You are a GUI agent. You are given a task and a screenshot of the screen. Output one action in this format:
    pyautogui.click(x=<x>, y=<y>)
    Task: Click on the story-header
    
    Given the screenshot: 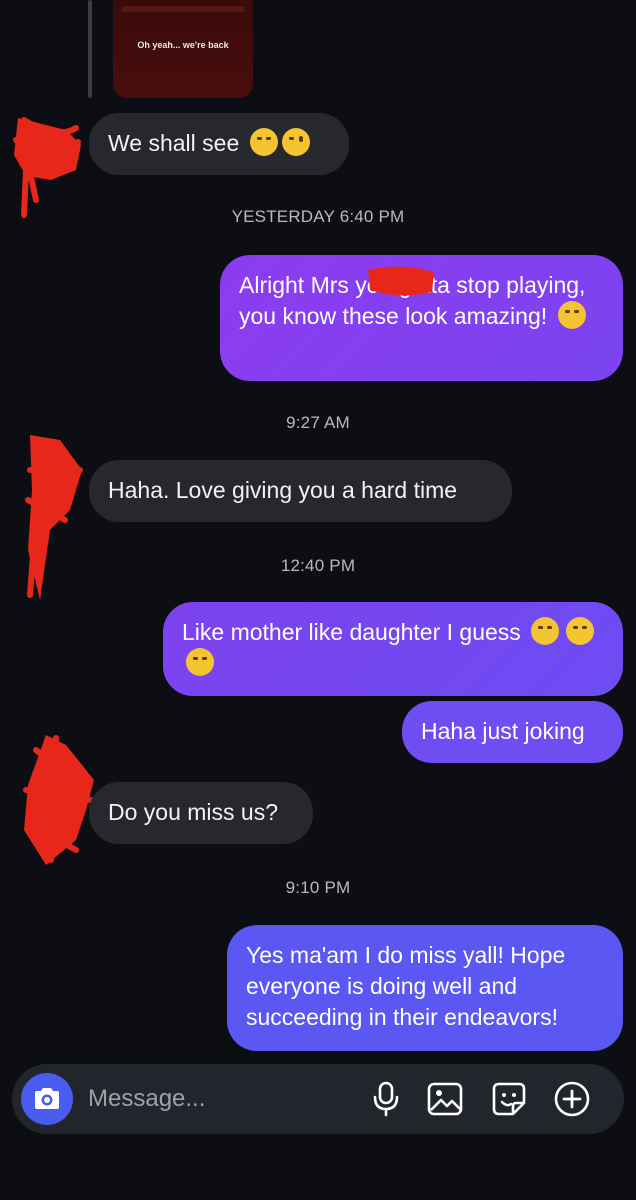 What is the action you would take?
    pyautogui.click(x=183, y=9)
    